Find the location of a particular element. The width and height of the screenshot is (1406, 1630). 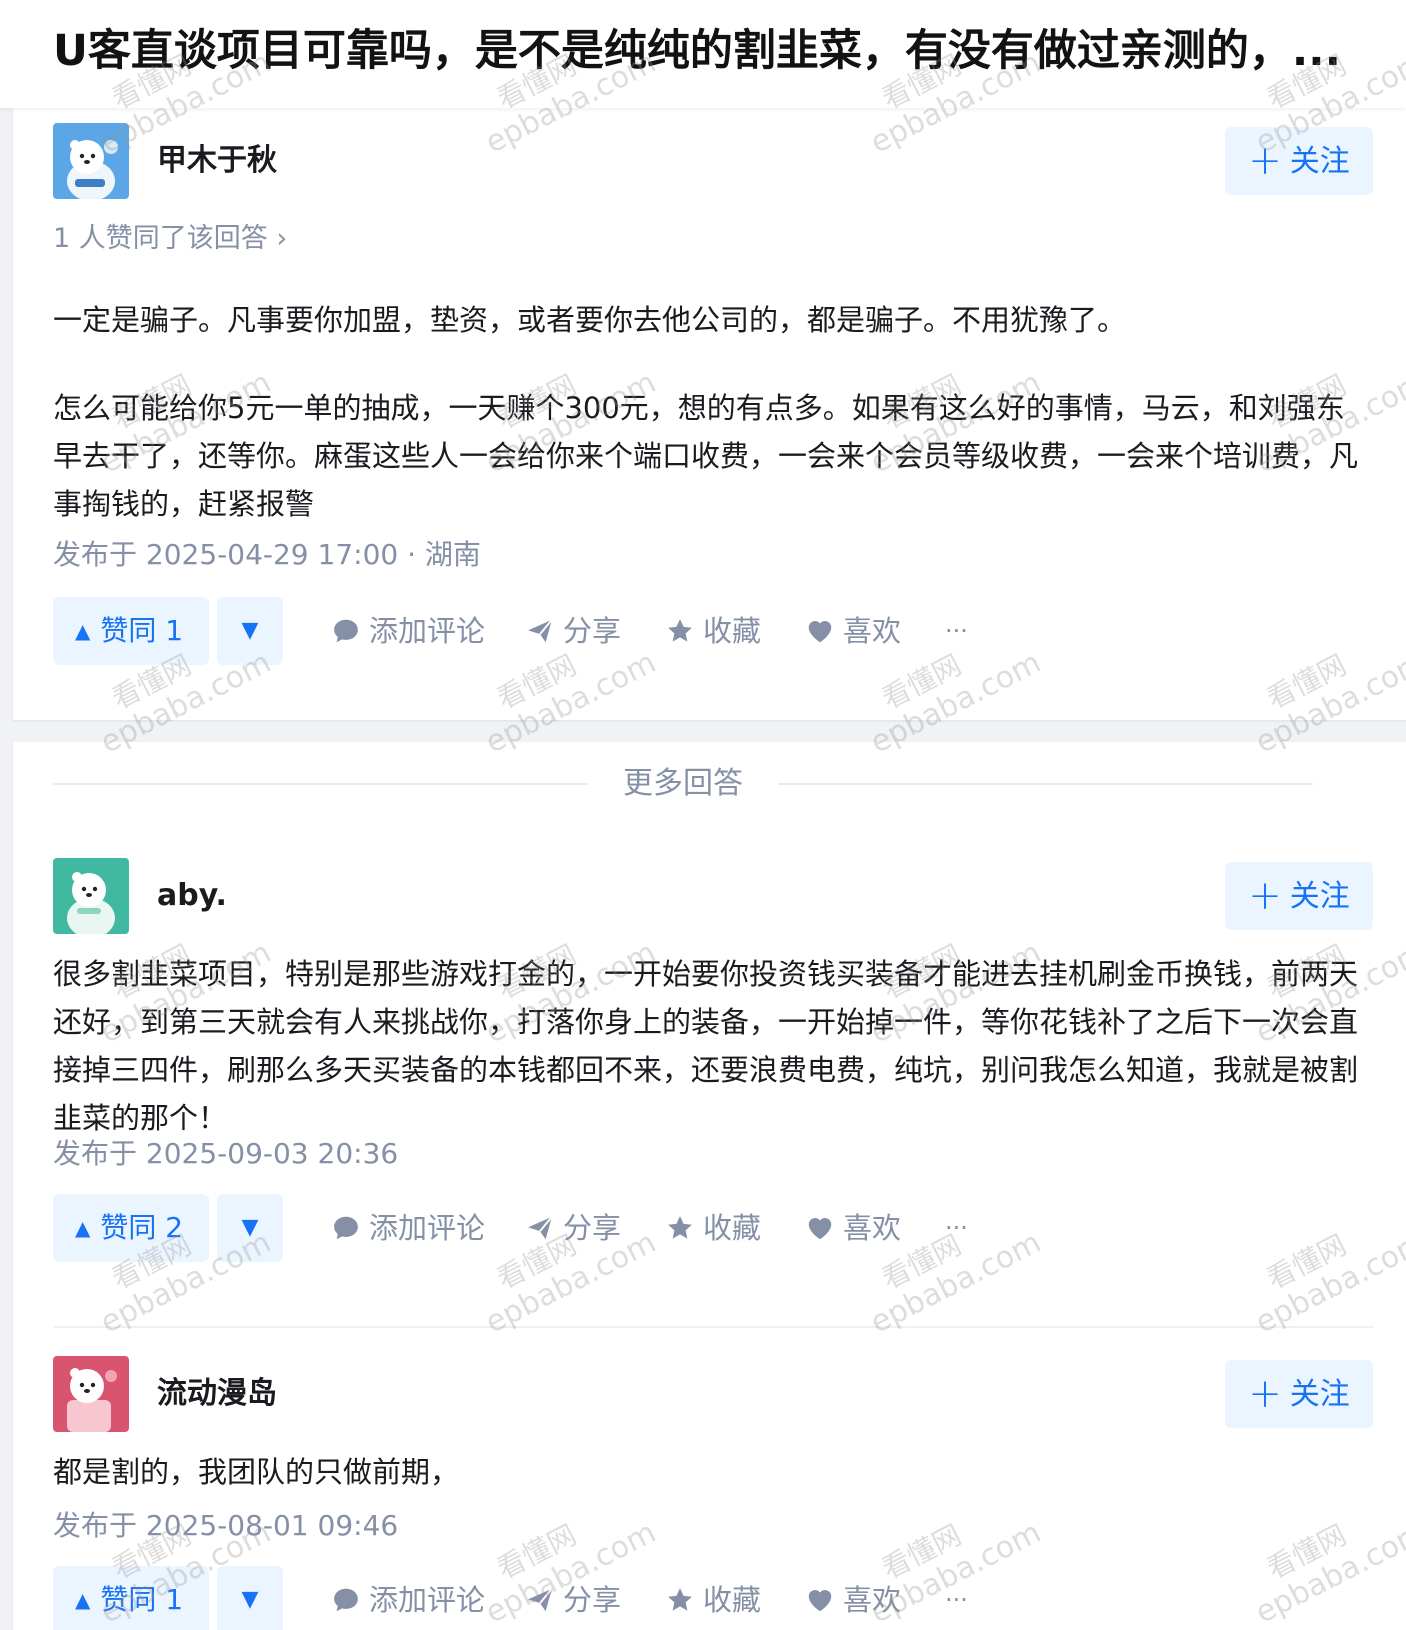

vote-up-label: 赞同 2 is located at coordinates (142, 1227).